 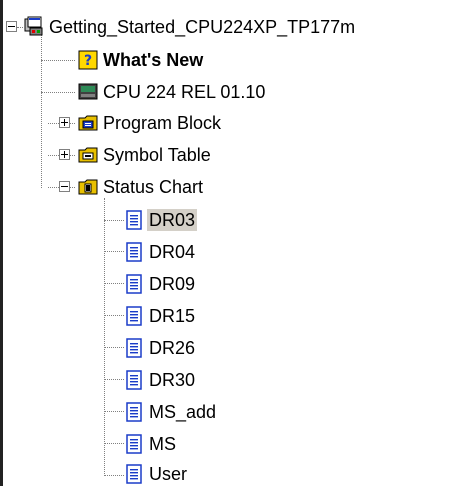 I want to click on project-icon, so click(x=33, y=26).